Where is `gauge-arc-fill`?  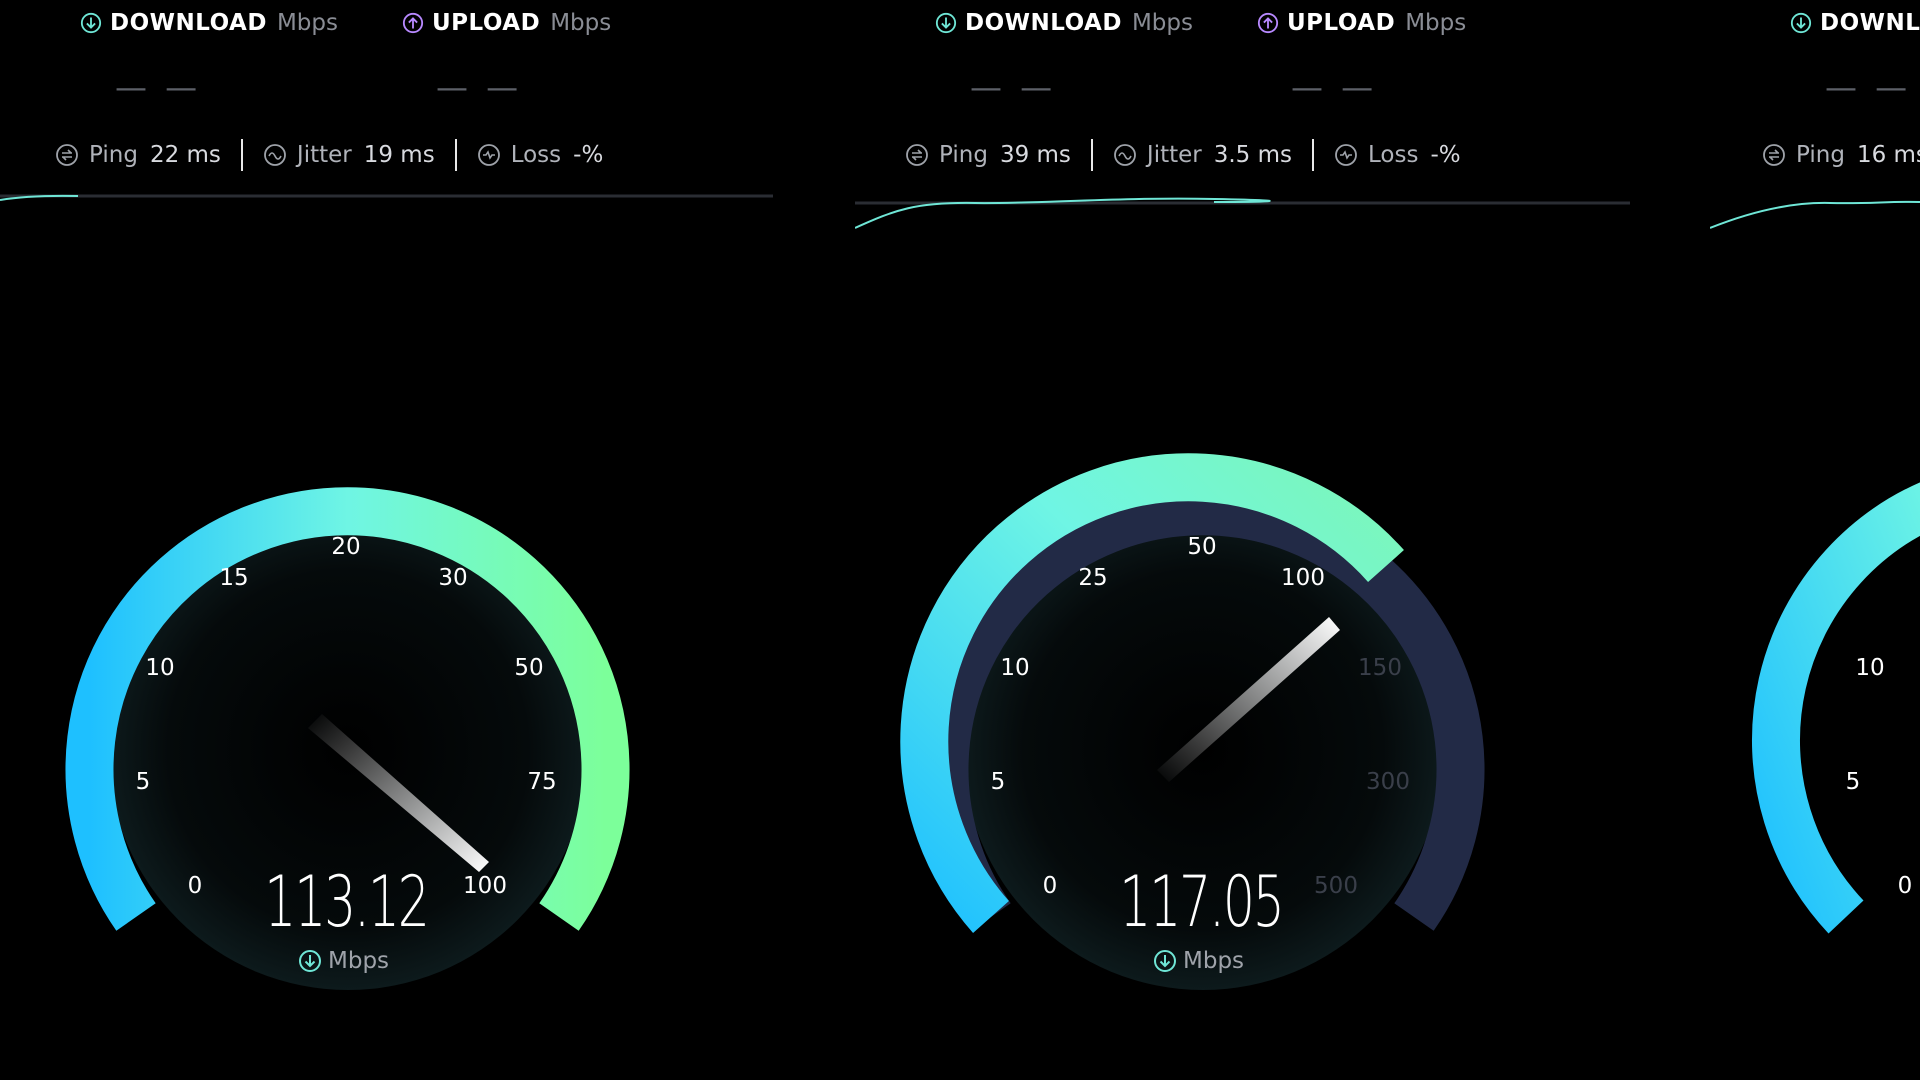 gauge-arc-fill is located at coordinates (1836, 708).